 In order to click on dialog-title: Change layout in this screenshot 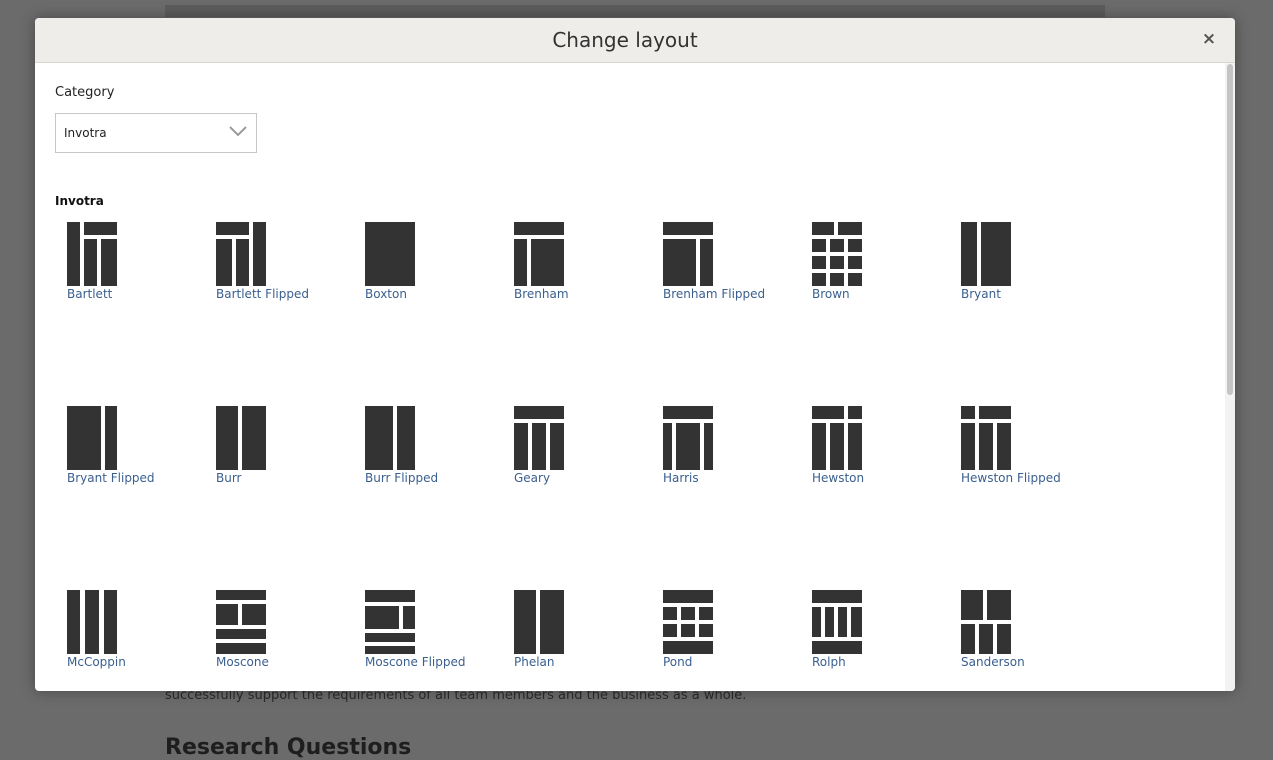, I will do `click(625, 40)`.